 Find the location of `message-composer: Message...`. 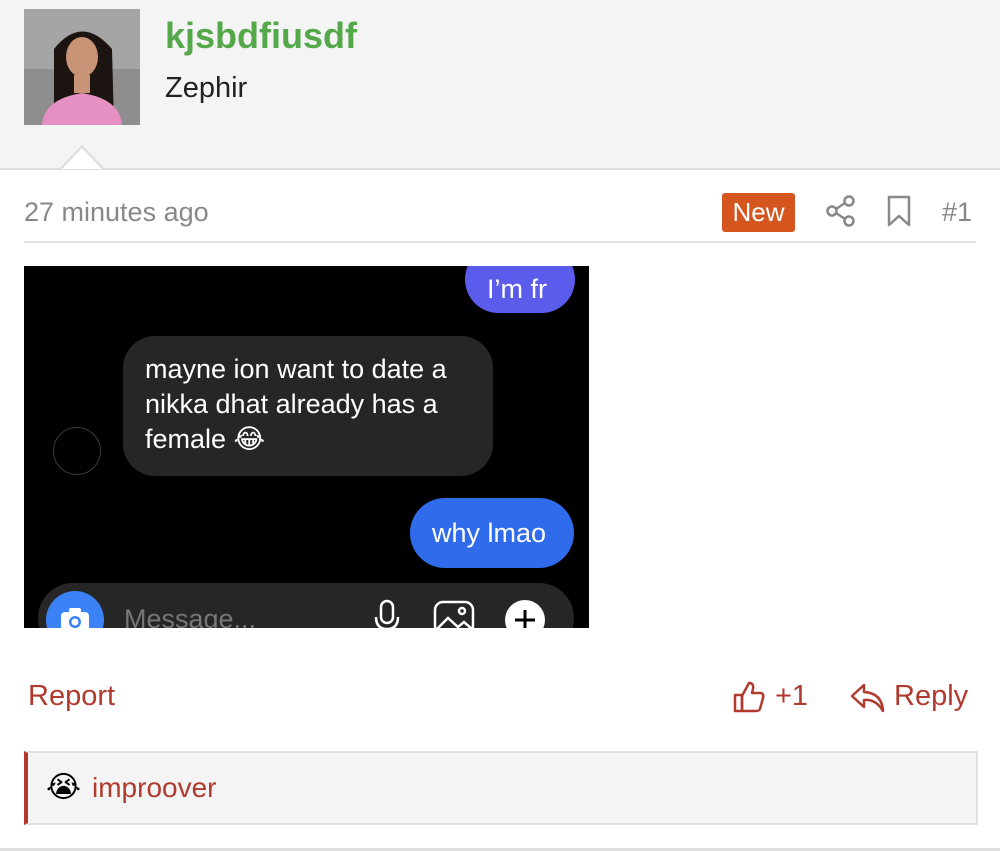

message-composer: Message... is located at coordinates (306, 605).